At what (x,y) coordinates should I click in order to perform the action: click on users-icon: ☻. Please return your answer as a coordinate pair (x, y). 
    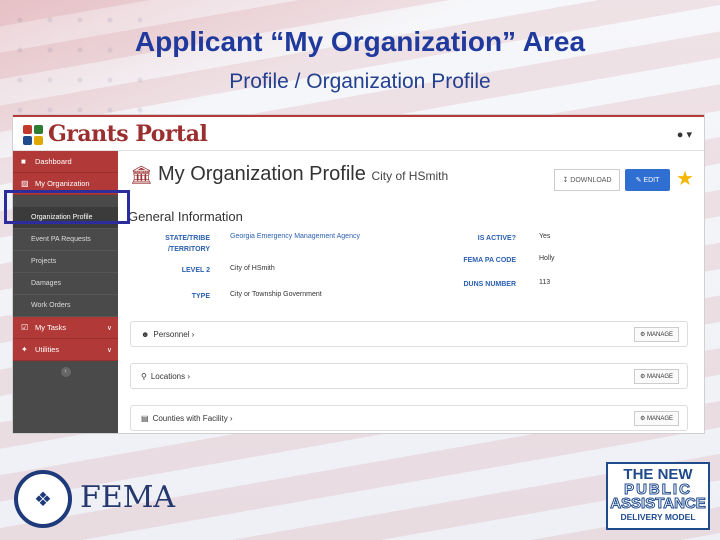
    Looking at the image, I should click on (145, 334).